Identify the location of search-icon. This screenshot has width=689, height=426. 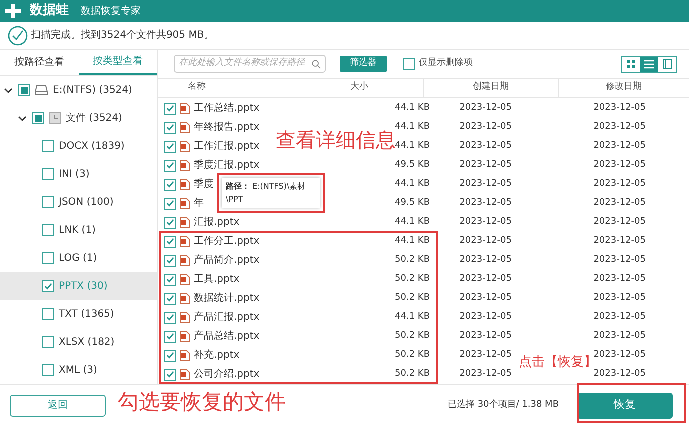
(316, 64).